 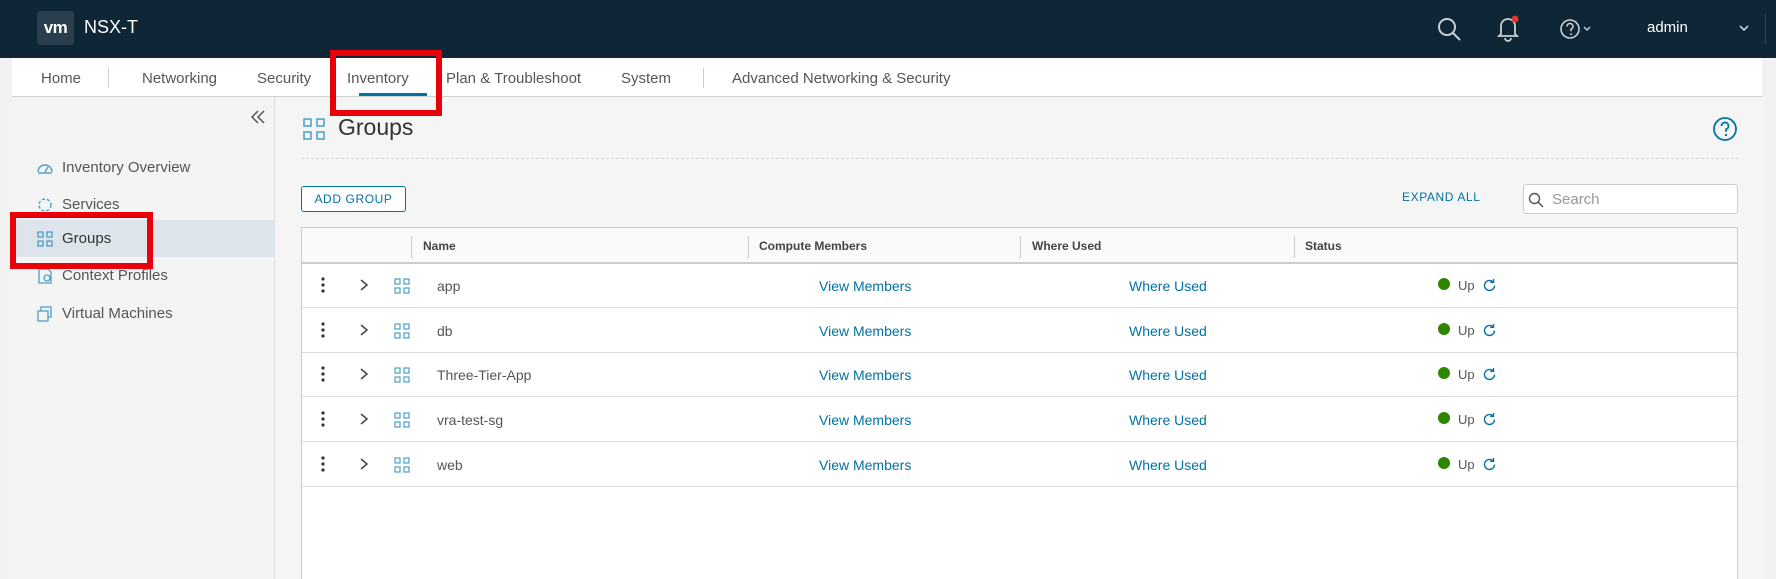 I want to click on tab-security: Security, so click(x=284, y=78).